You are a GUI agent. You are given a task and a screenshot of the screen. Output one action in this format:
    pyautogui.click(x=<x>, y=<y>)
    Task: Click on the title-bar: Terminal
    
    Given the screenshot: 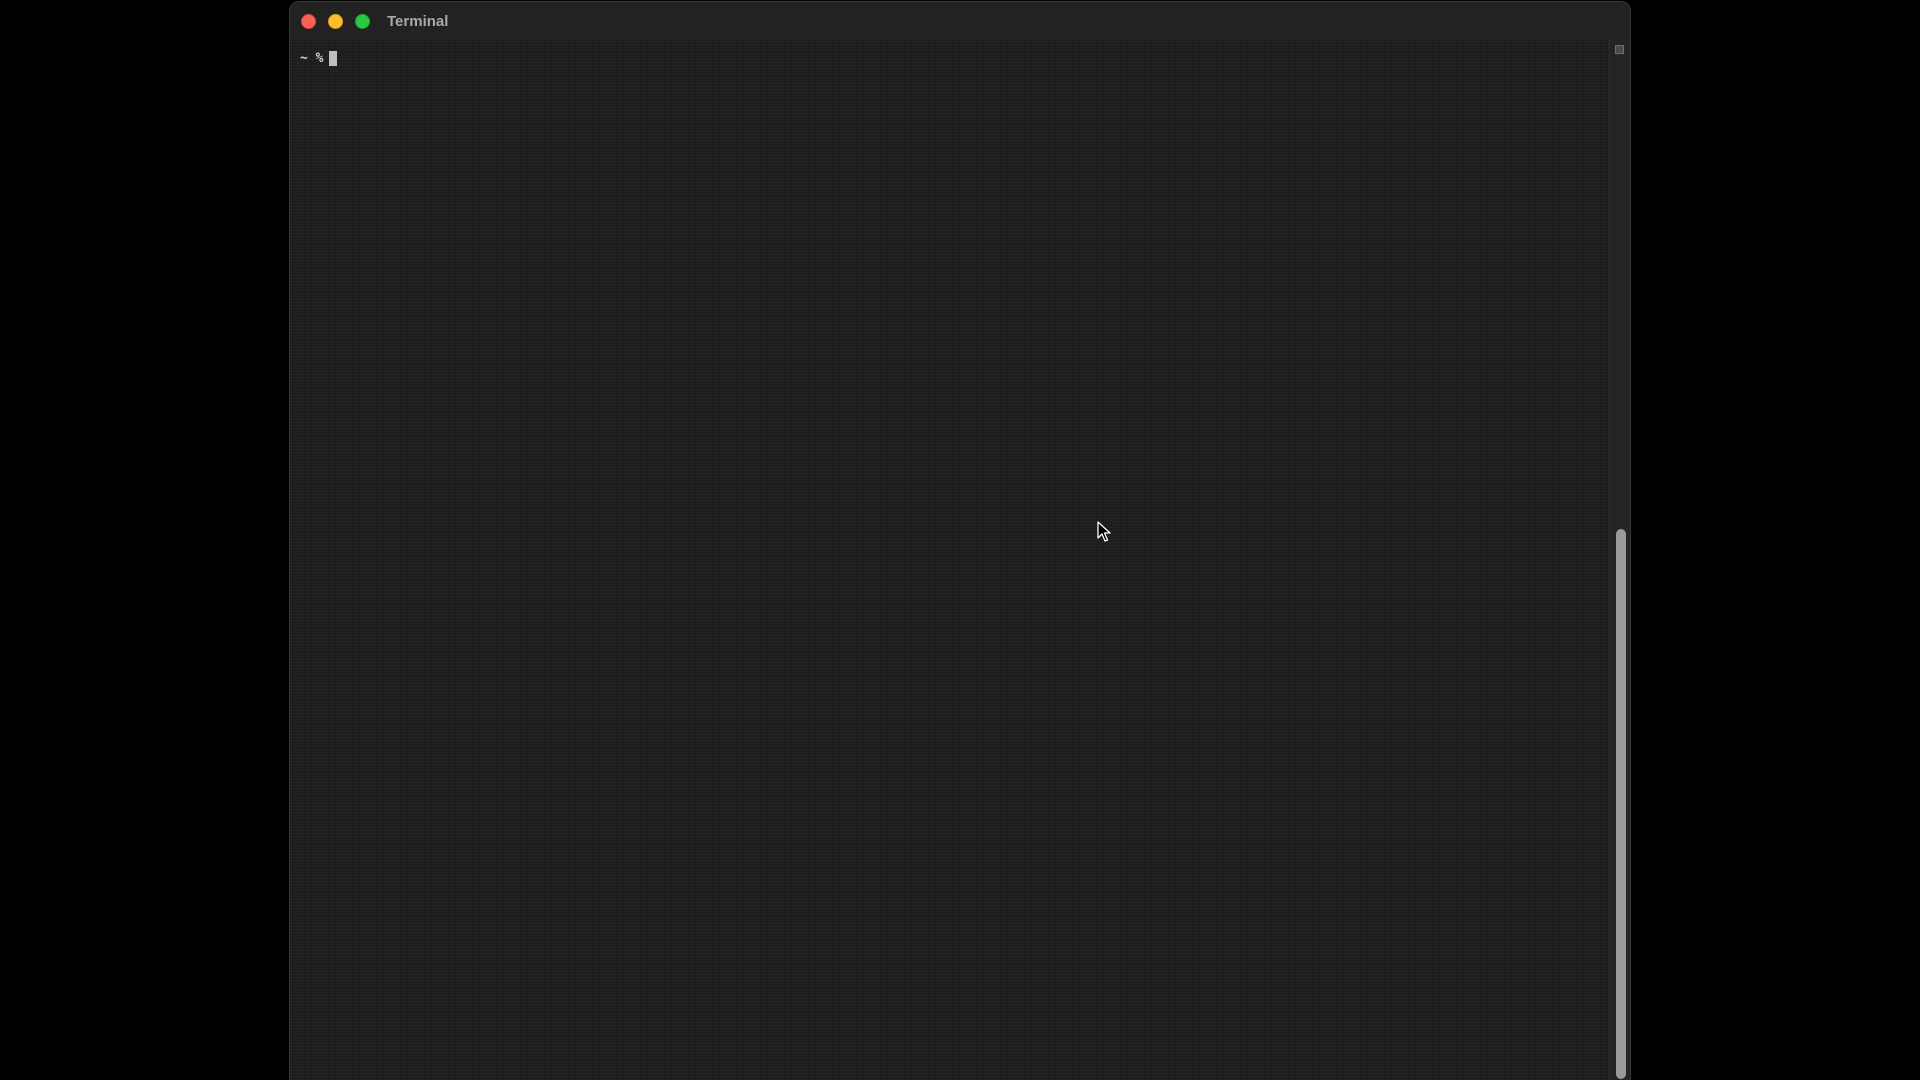 What is the action you would take?
    pyautogui.click(x=960, y=21)
    